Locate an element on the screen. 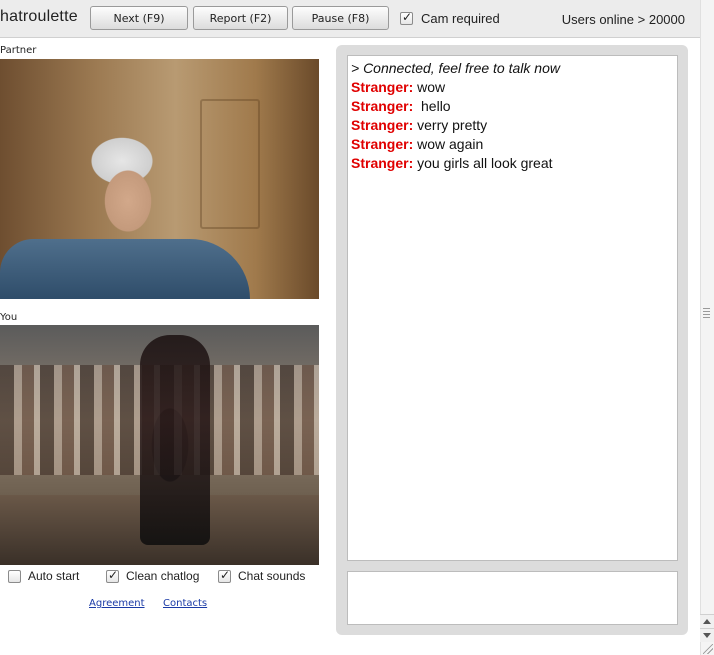 The height and width of the screenshot is (655, 714). you-video-dancer is located at coordinates (175, 440).